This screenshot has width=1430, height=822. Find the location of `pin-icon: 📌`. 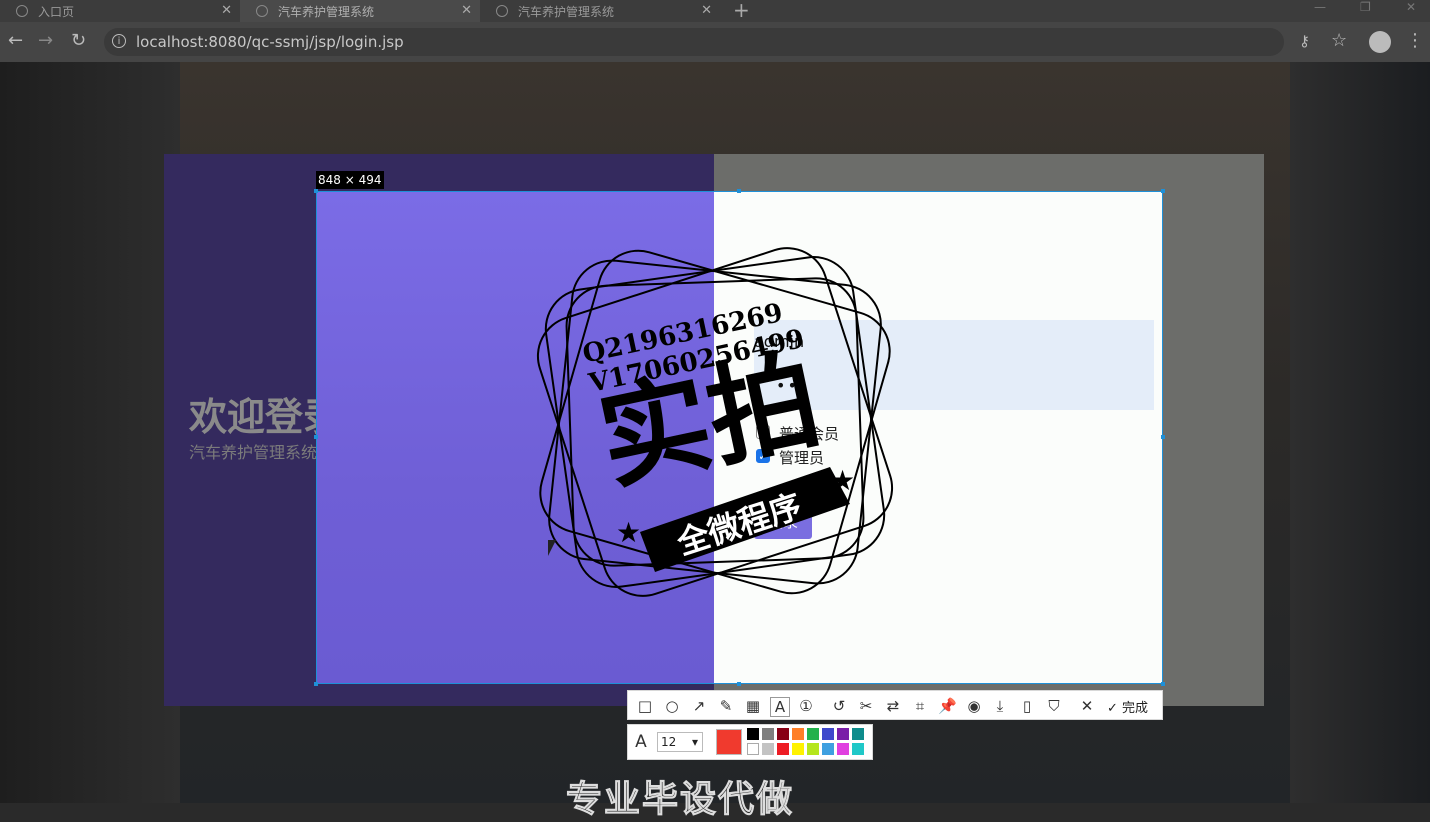

pin-icon: 📌 is located at coordinates (947, 706).